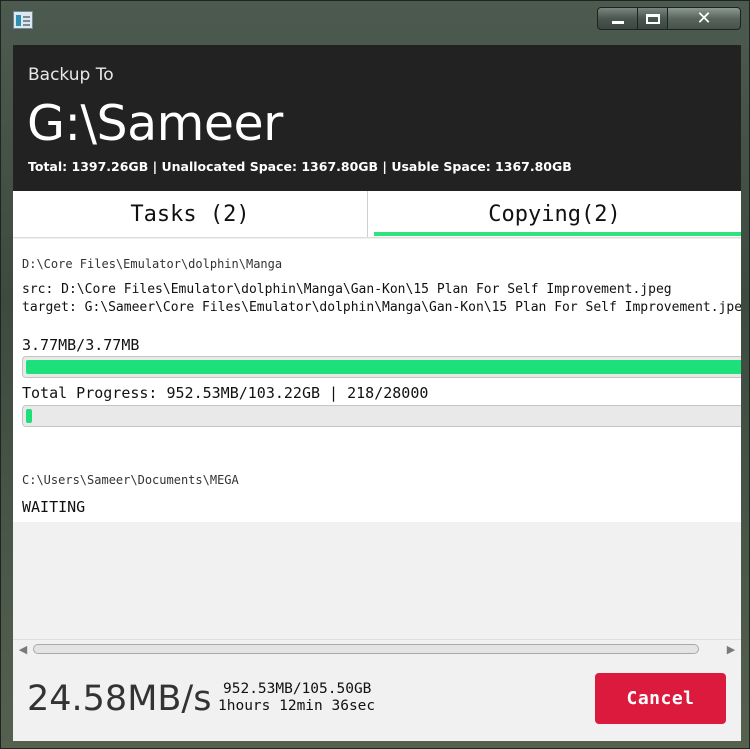 This screenshot has height=749, width=750. I want to click on total-progress-bar, so click(381, 416).